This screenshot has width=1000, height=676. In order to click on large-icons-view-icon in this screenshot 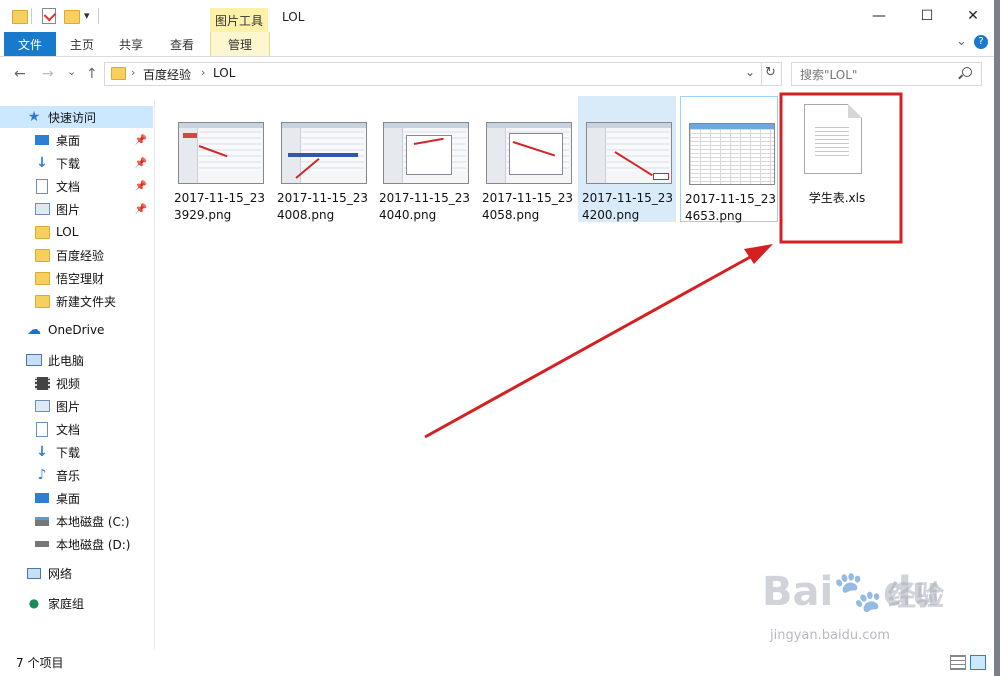, I will do `click(978, 662)`.